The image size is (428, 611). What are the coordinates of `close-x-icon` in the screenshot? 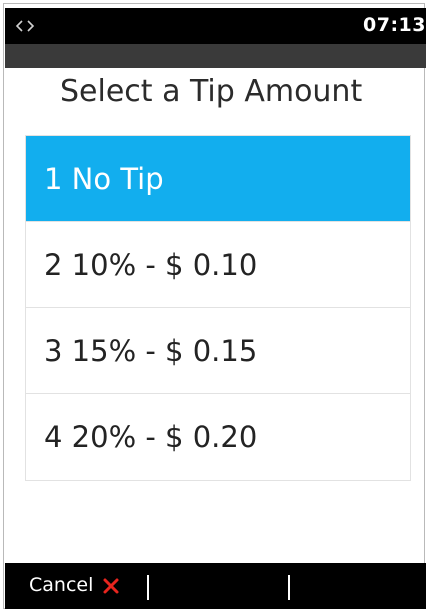 It's located at (111, 585).